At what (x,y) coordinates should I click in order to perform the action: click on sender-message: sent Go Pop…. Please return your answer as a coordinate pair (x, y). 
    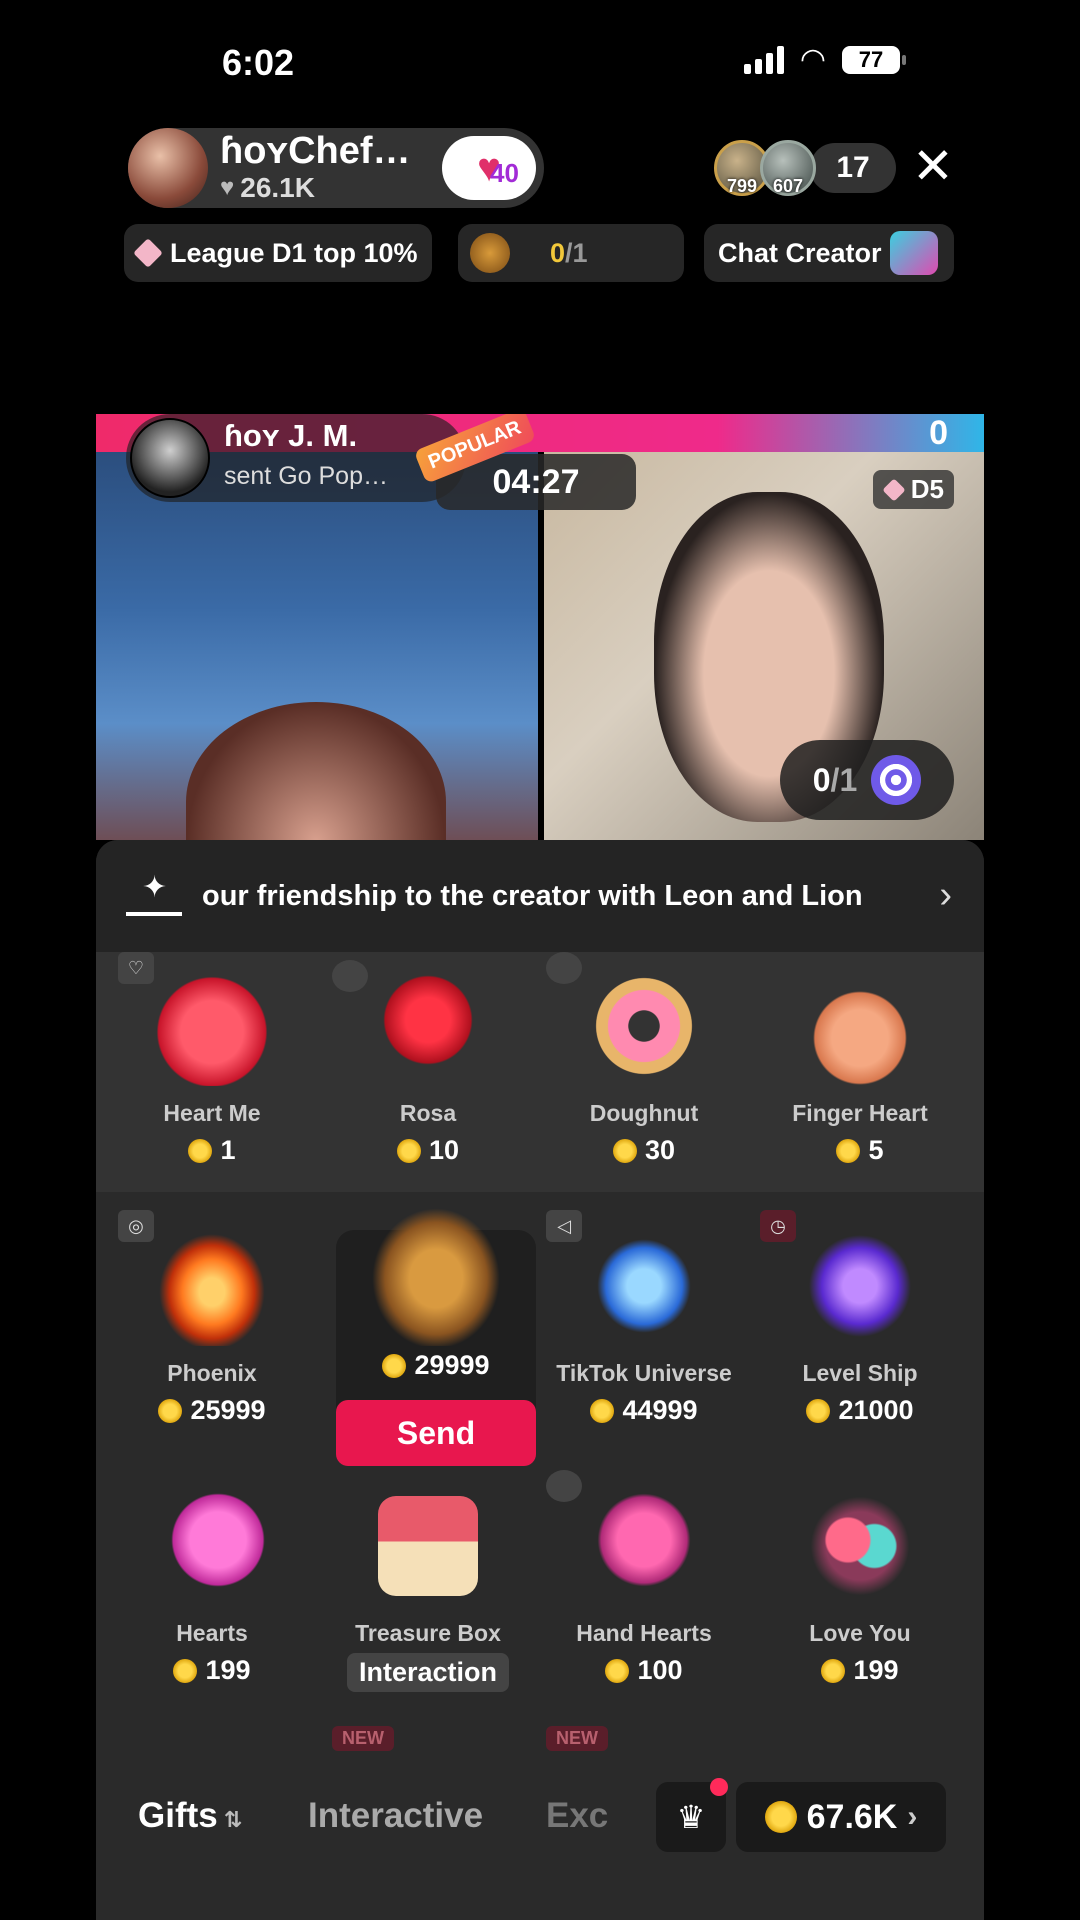
    Looking at the image, I should click on (306, 476).